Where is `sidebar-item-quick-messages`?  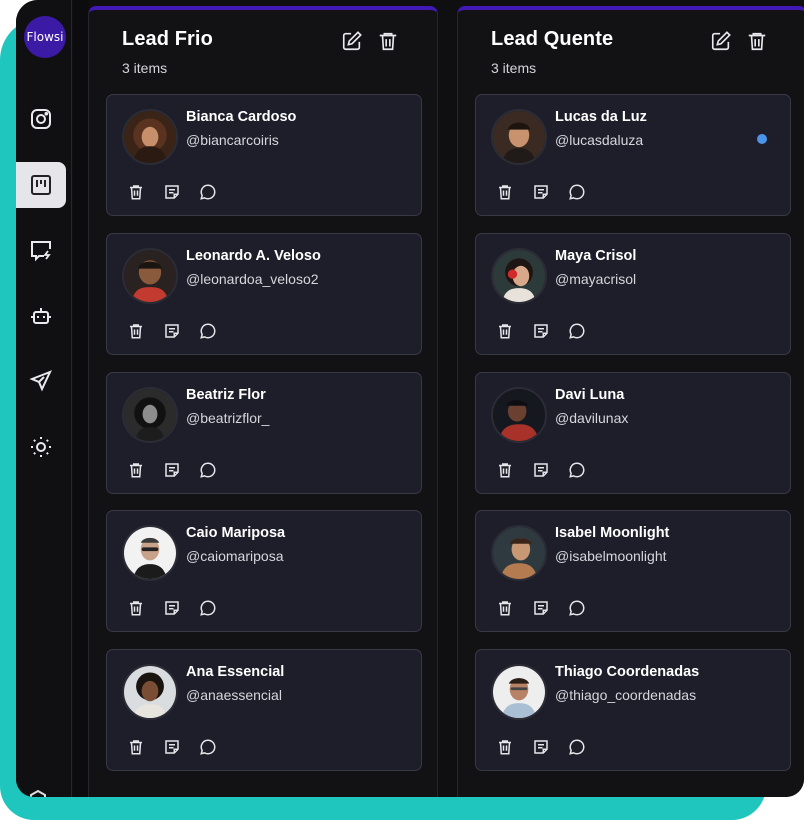
sidebar-item-quick-messages is located at coordinates (41, 250).